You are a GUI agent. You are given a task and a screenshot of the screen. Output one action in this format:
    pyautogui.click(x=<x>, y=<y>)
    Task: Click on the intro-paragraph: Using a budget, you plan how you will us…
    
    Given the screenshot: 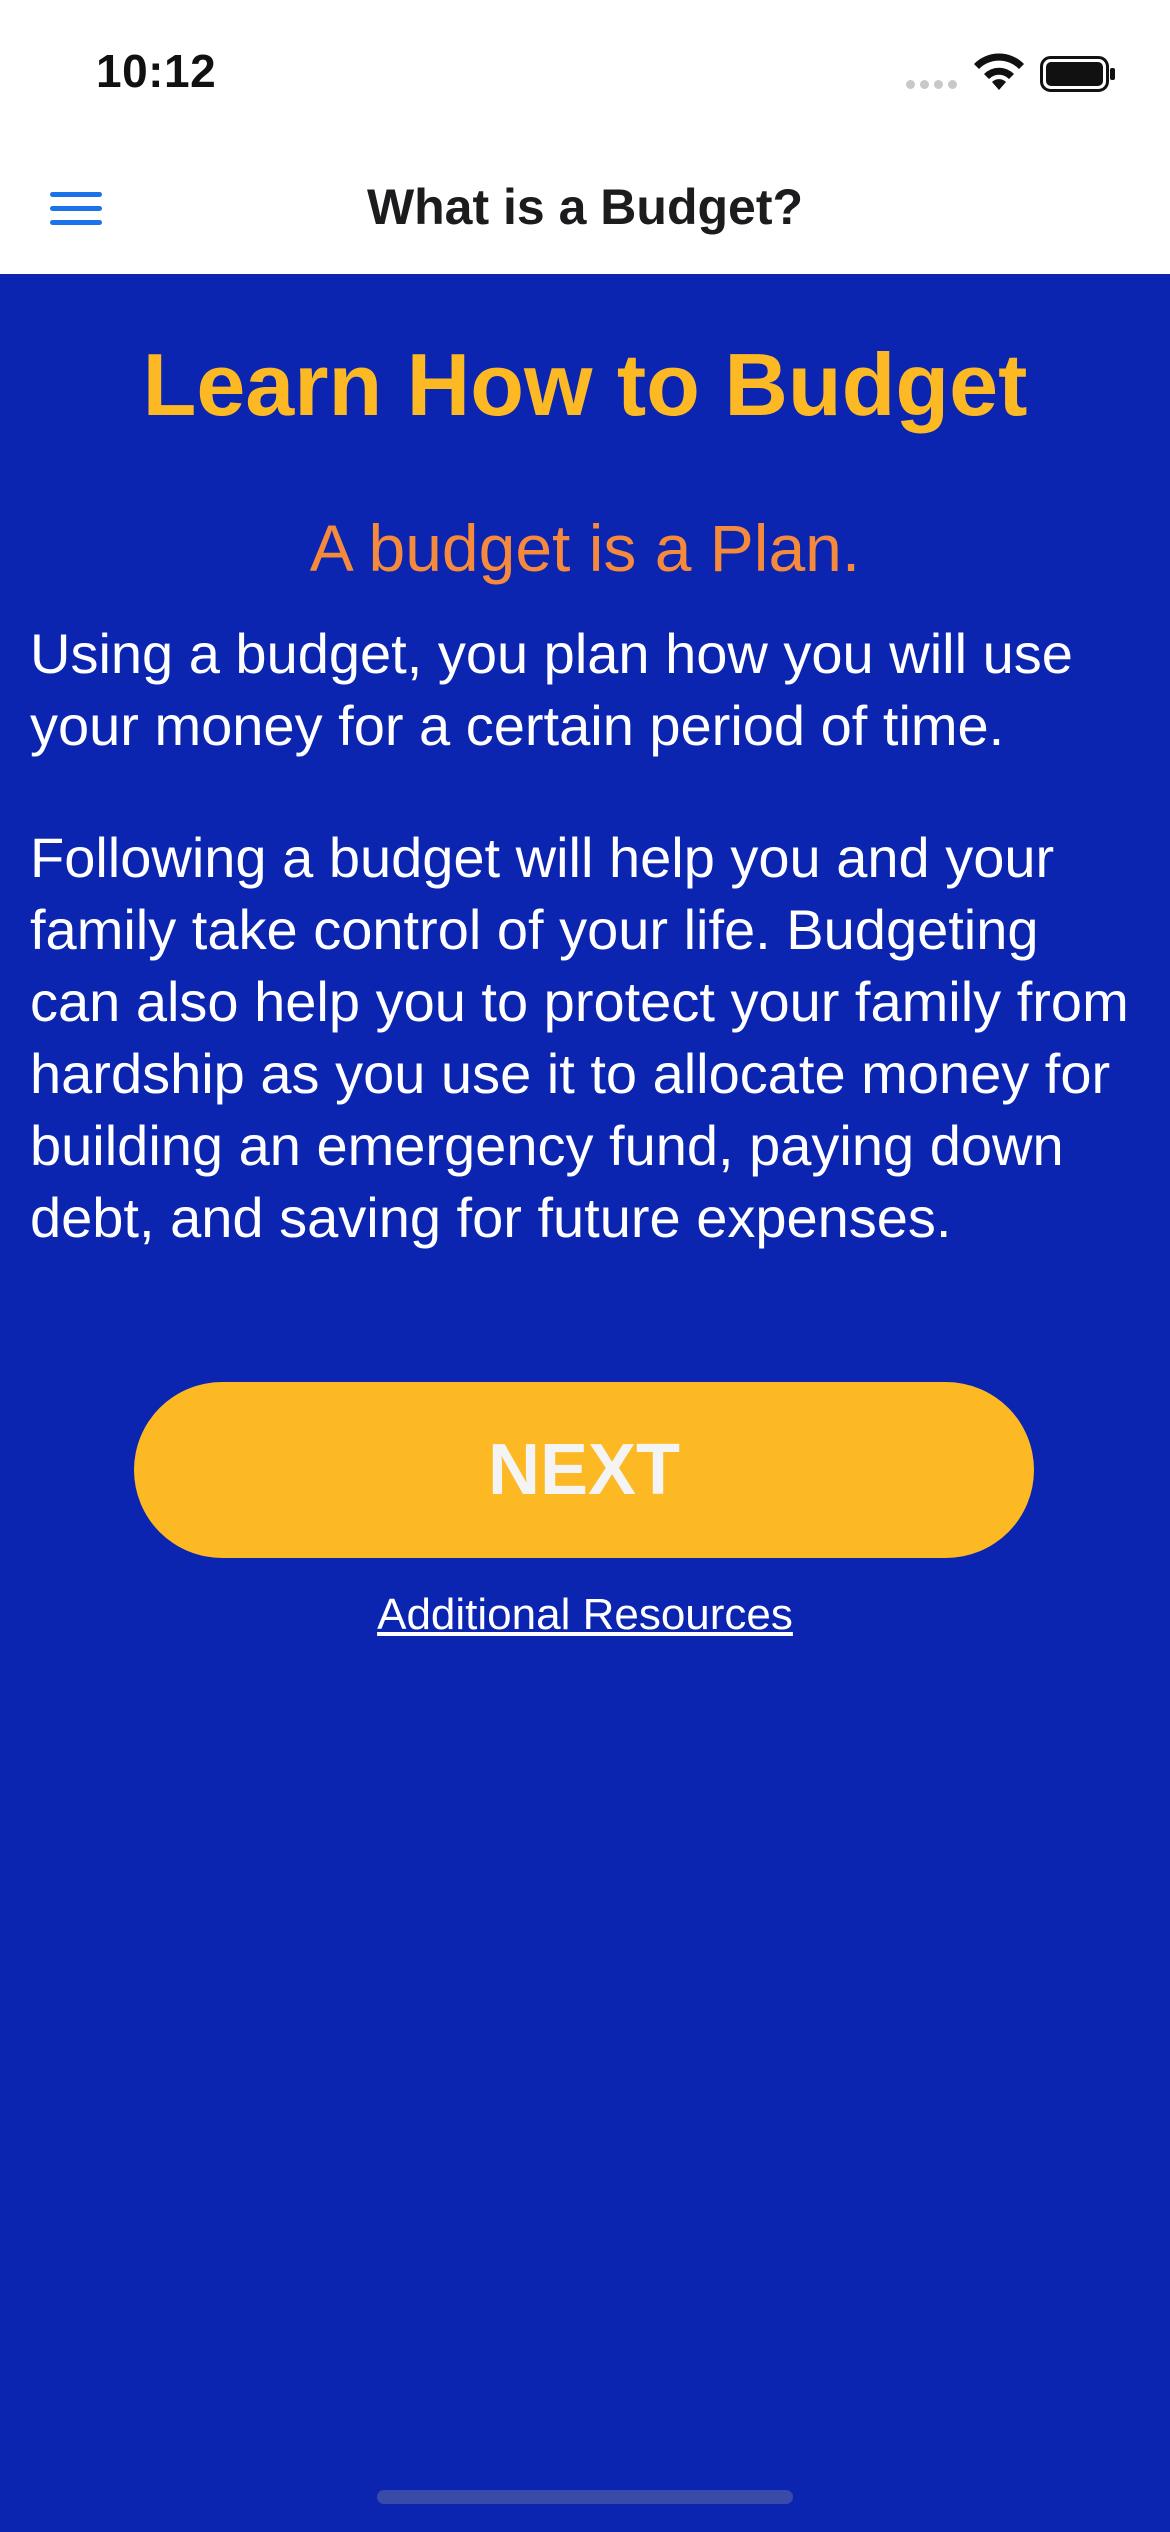 What is the action you would take?
    pyautogui.click(x=551, y=689)
    